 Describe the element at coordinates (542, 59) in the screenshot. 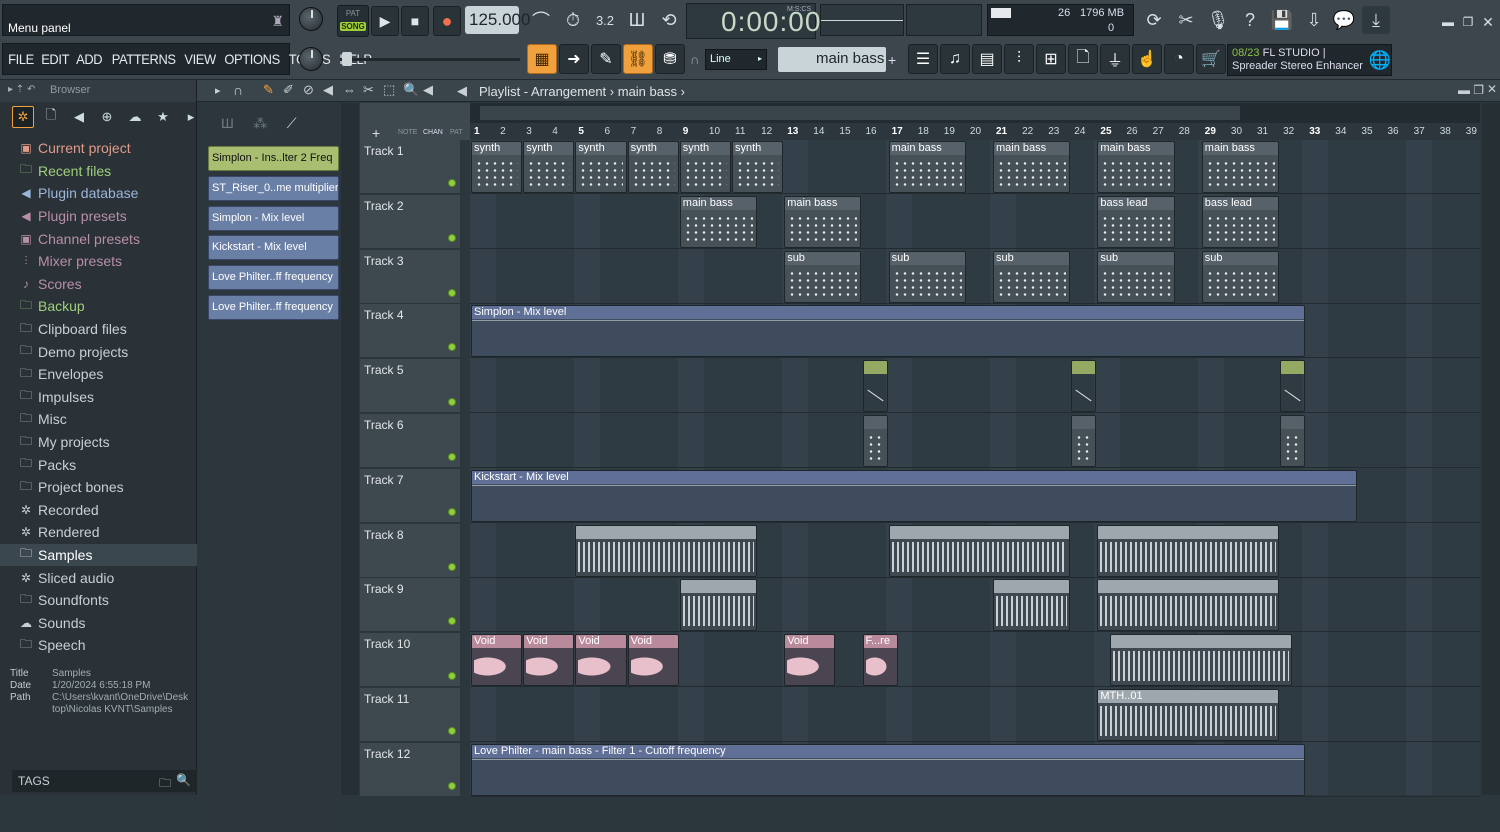

I see `playlist-toggle-button: ▦` at that location.